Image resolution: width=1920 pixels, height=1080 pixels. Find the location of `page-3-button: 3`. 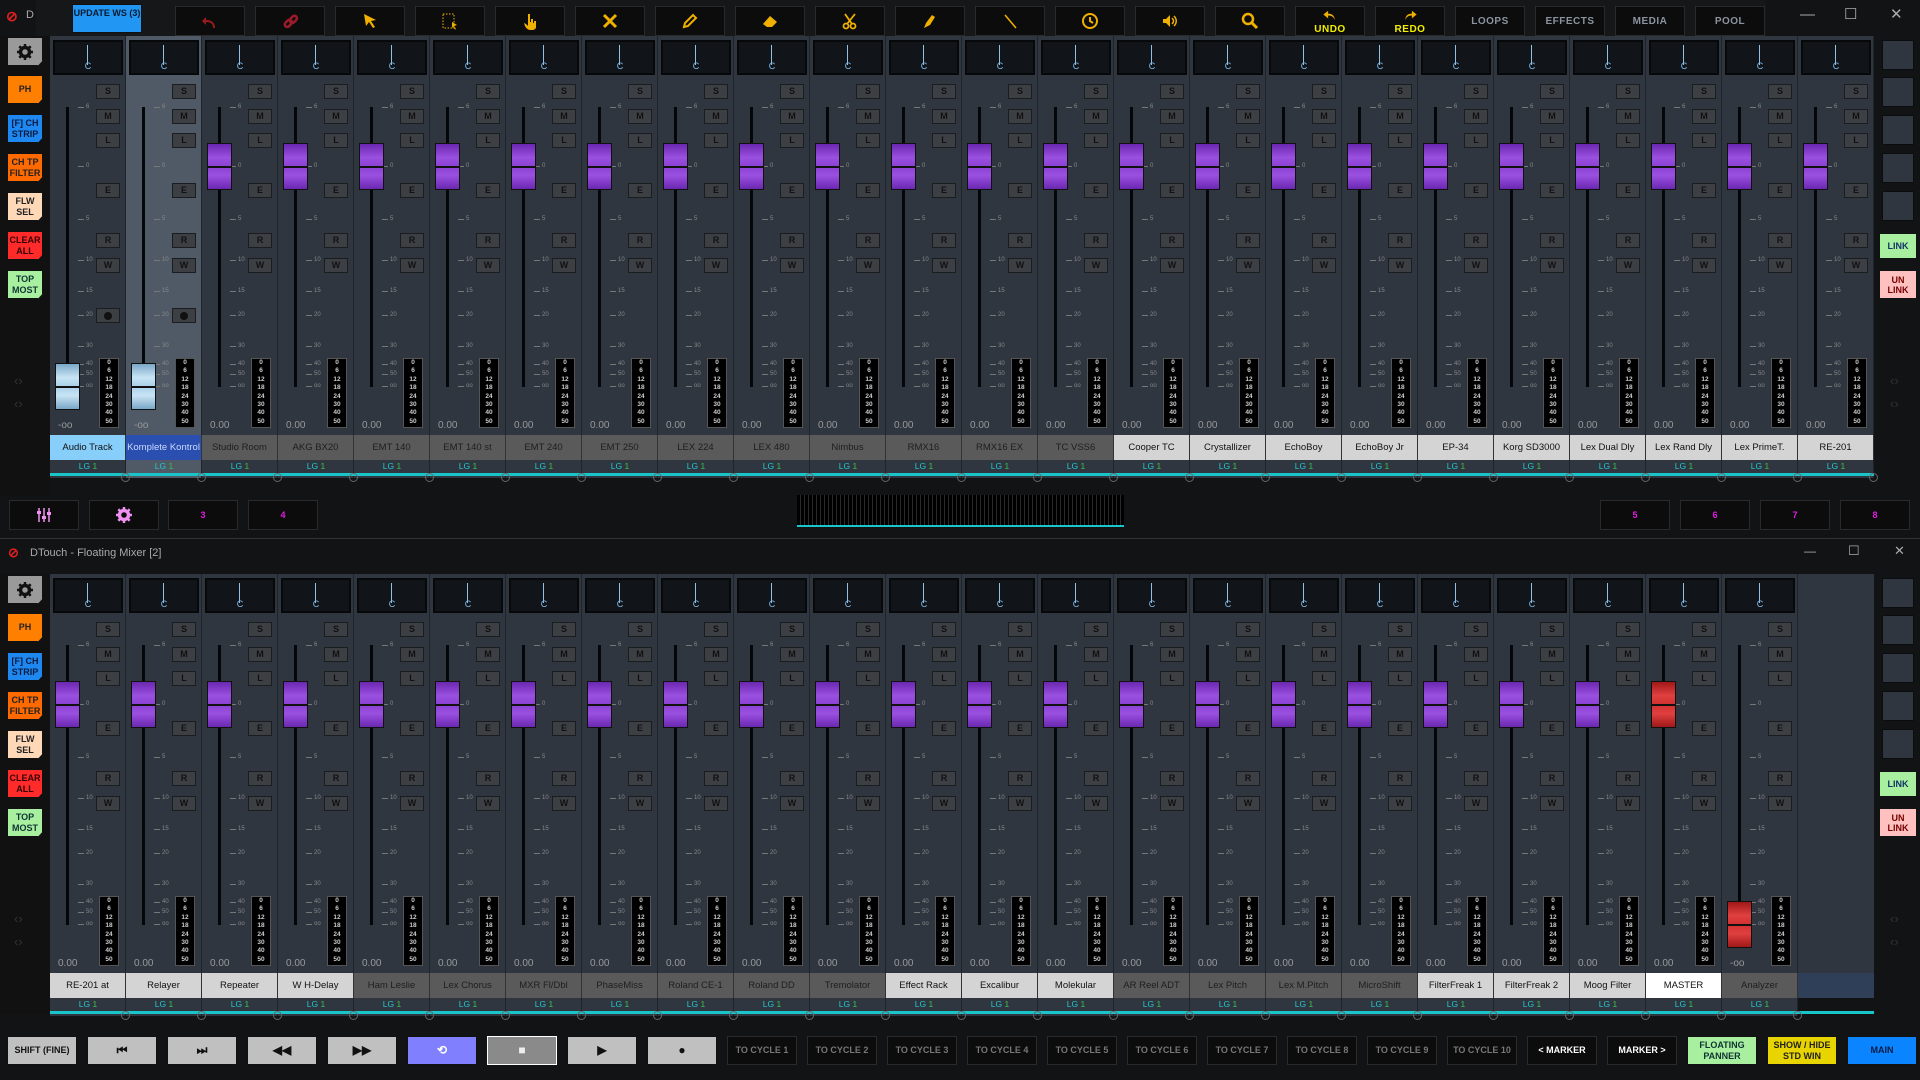

page-3-button: 3 is located at coordinates (203, 515).